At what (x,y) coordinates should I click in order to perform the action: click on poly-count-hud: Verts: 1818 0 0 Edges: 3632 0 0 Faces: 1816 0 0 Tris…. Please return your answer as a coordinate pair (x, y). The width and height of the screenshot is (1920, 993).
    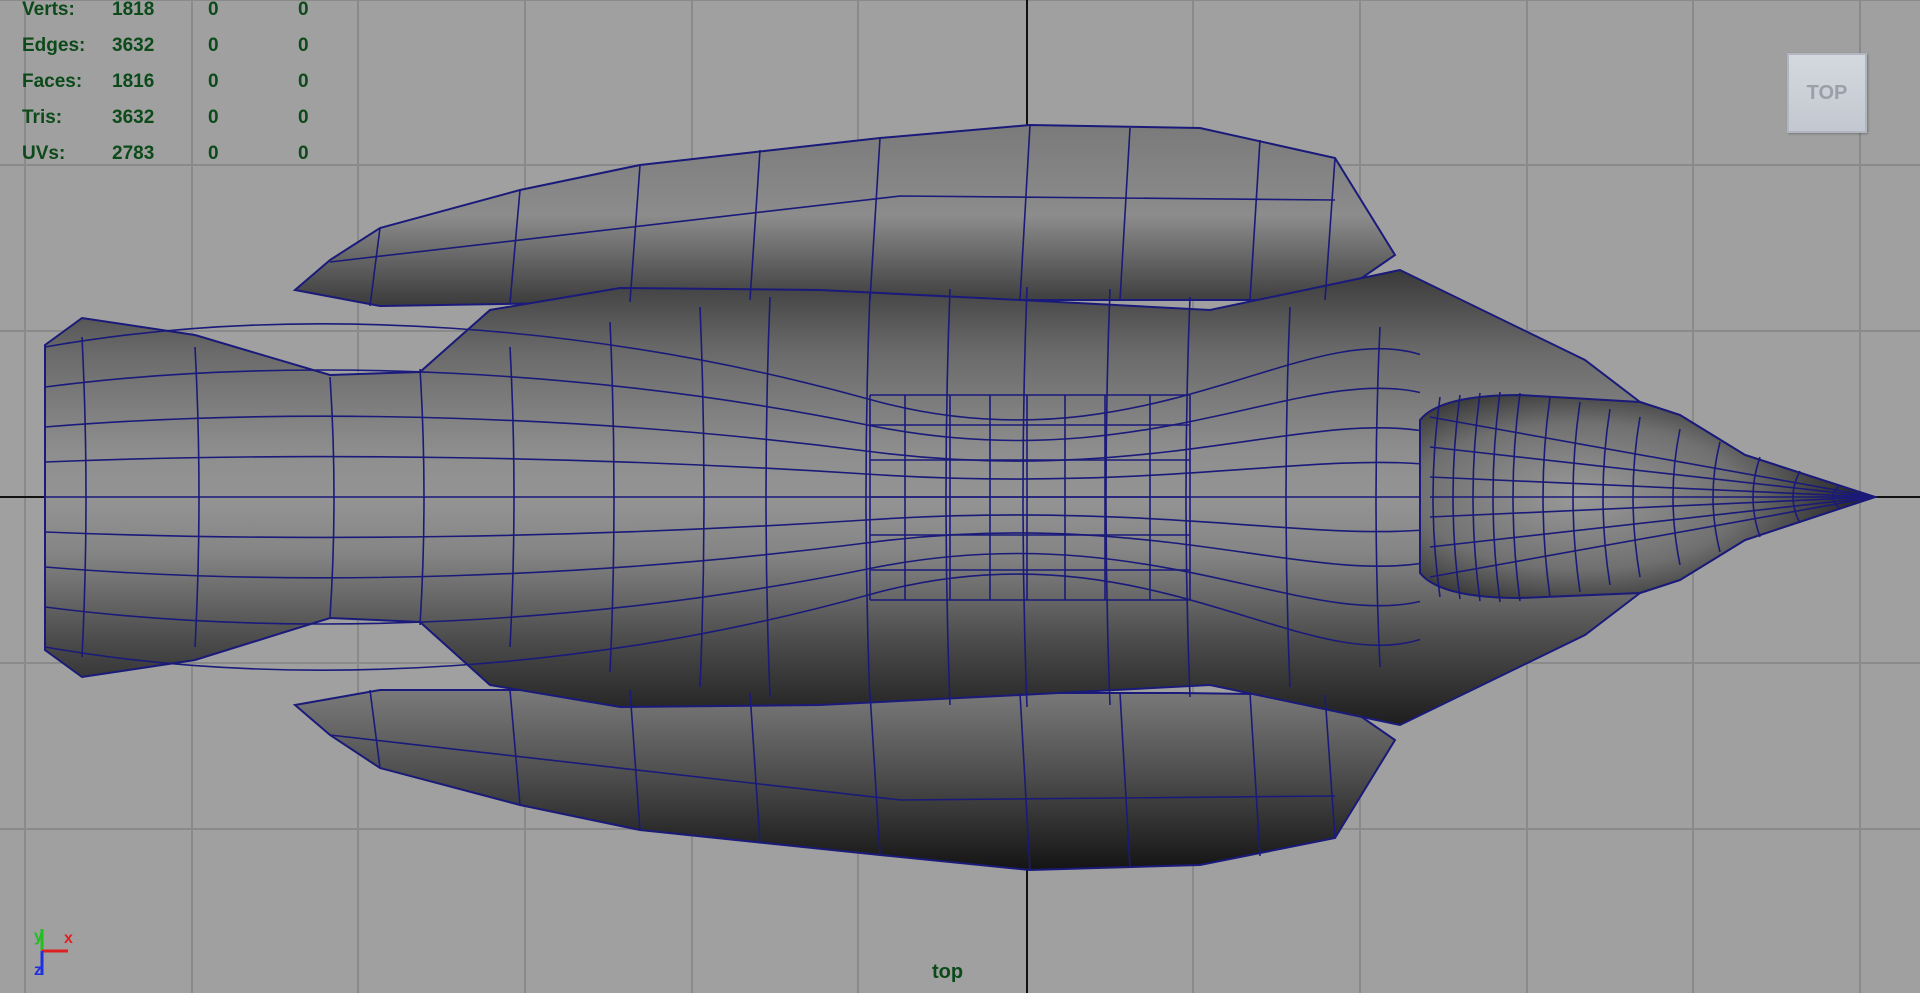
    Looking at the image, I should click on (180, 90).